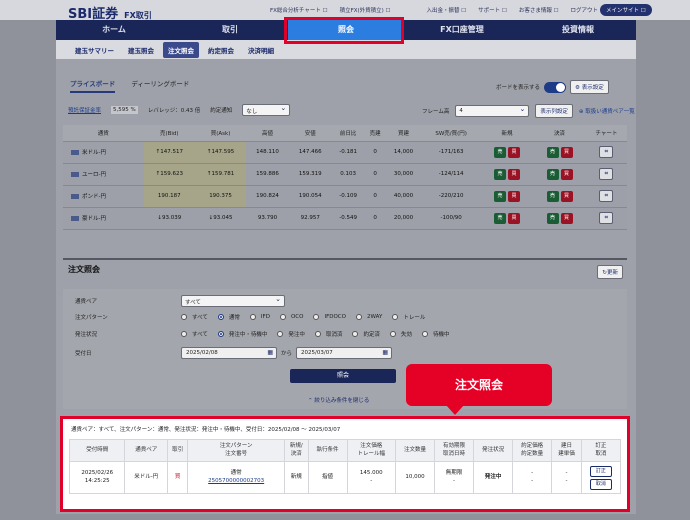 The height and width of the screenshot is (520, 690). I want to click on radio-status-expired: 失効, so click(400, 334).